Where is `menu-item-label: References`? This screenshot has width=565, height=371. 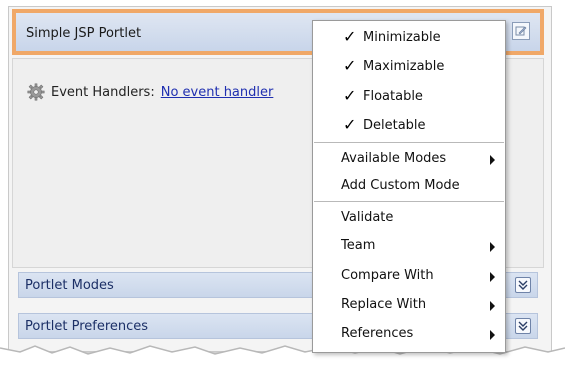
menu-item-label: References is located at coordinates (377, 333).